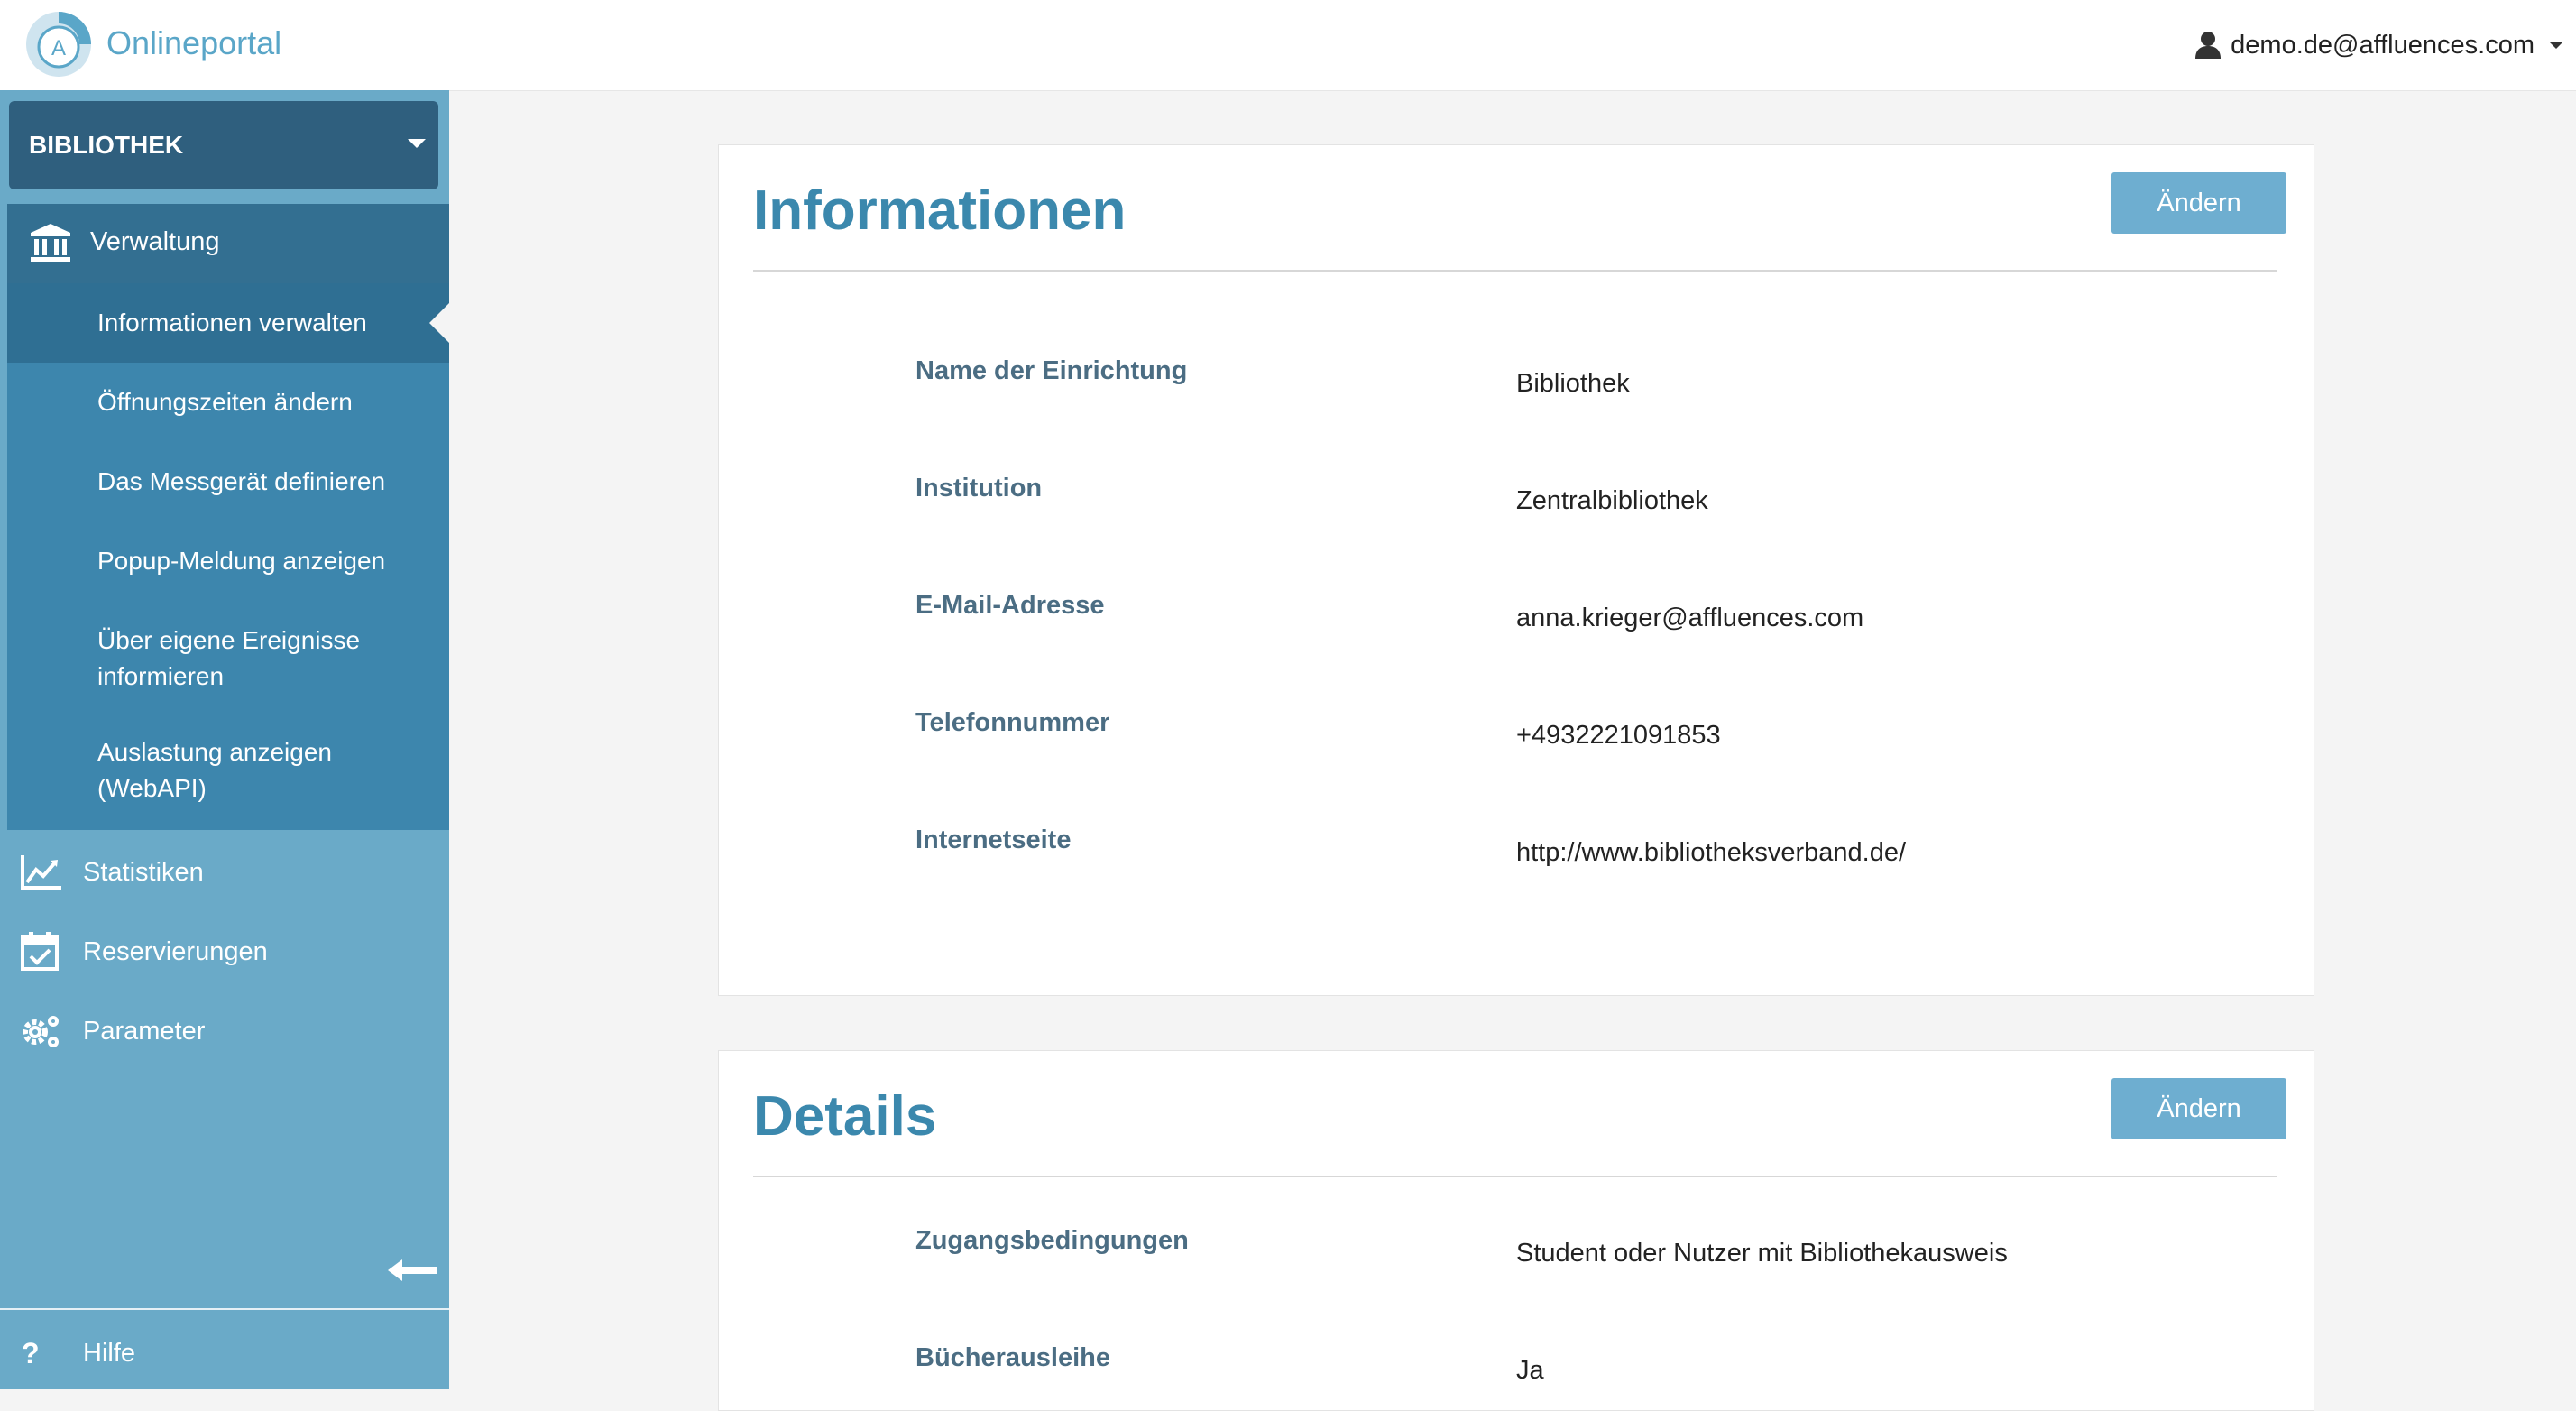 Image resolution: width=2576 pixels, height=1411 pixels. Describe the element at coordinates (412, 1271) in the screenshot. I see `collapse-sidebar-icon` at that location.